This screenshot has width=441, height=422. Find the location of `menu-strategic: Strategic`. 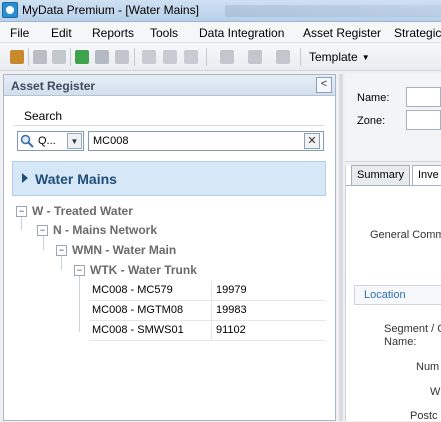

menu-strategic: Strategic is located at coordinates (417, 33).